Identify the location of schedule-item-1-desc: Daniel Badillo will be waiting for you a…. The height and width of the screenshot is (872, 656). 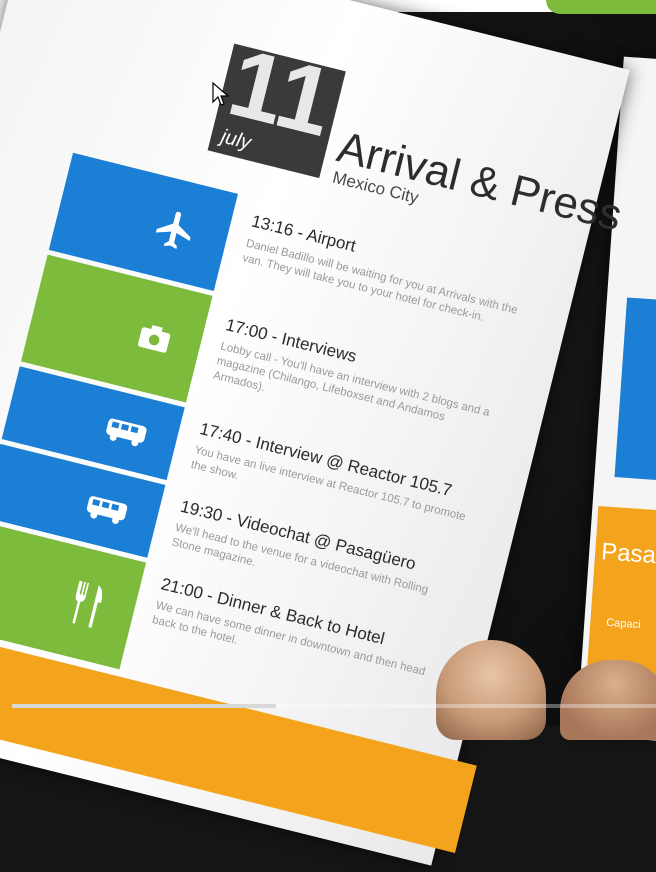
(380, 280).